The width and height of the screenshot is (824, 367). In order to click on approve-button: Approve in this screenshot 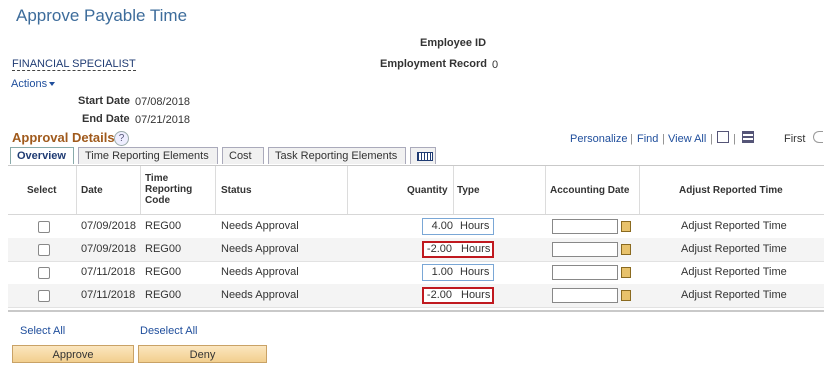, I will do `click(73, 354)`.